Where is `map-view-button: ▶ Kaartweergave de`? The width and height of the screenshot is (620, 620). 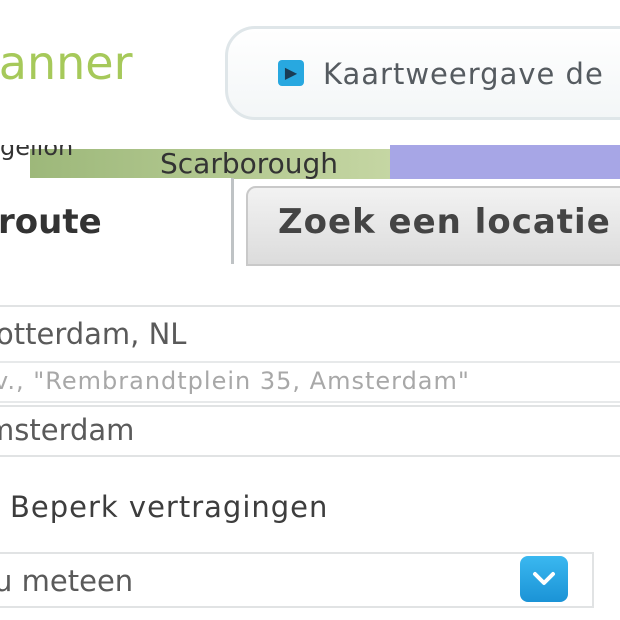
map-view-button: ▶ Kaartweergave de is located at coordinates (422, 73).